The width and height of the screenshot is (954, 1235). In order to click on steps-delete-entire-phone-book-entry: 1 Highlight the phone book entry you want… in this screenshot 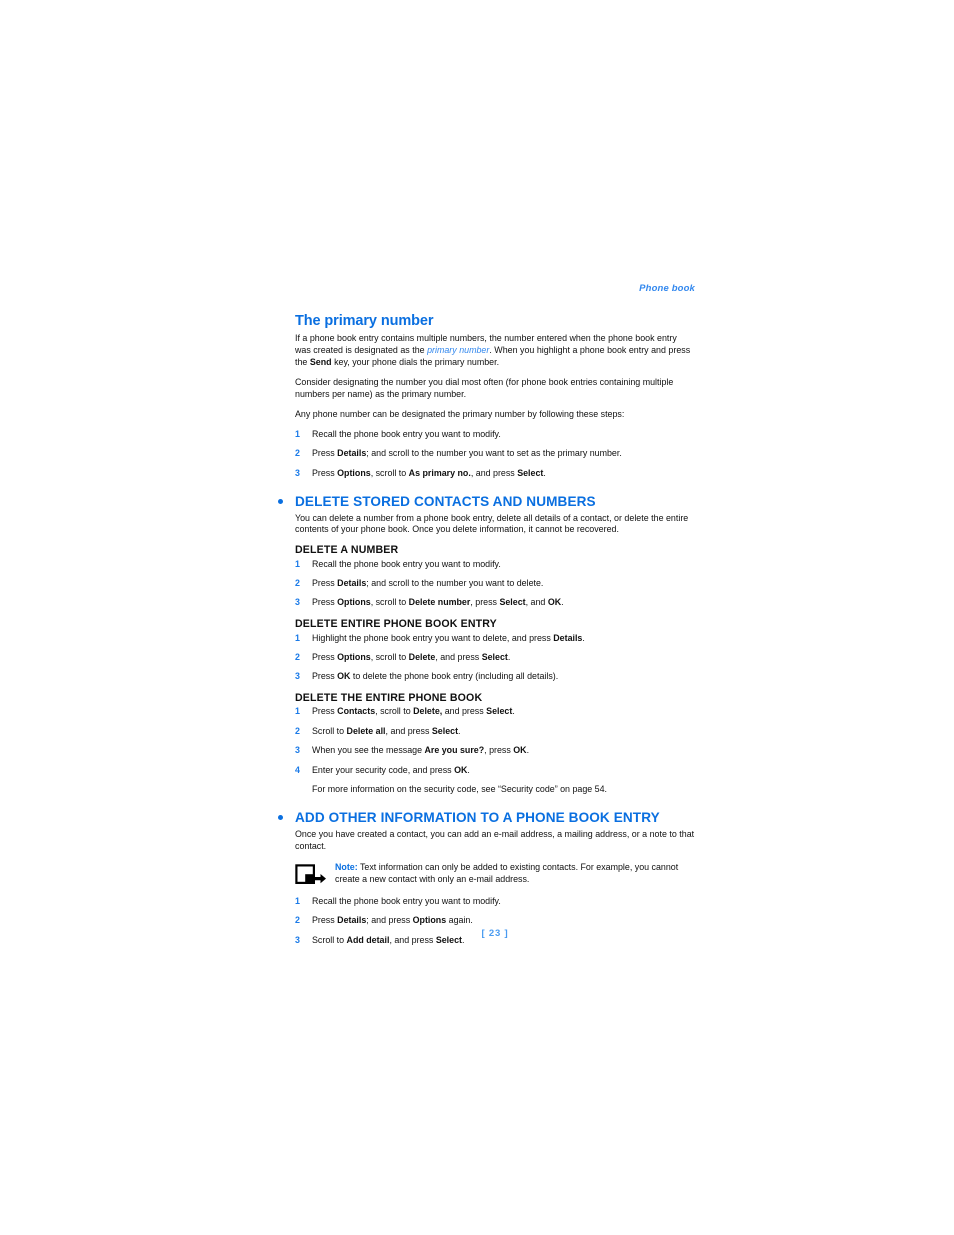, I will do `click(495, 658)`.